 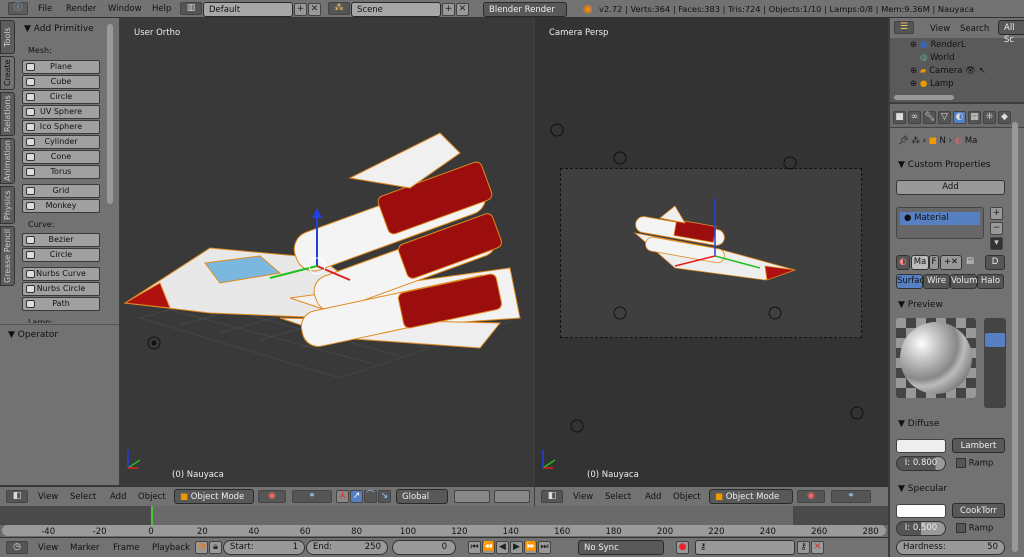 What do you see at coordinates (530, 547) in the screenshot?
I see `next-keyframe-icon: ⏩` at bounding box center [530, 547].